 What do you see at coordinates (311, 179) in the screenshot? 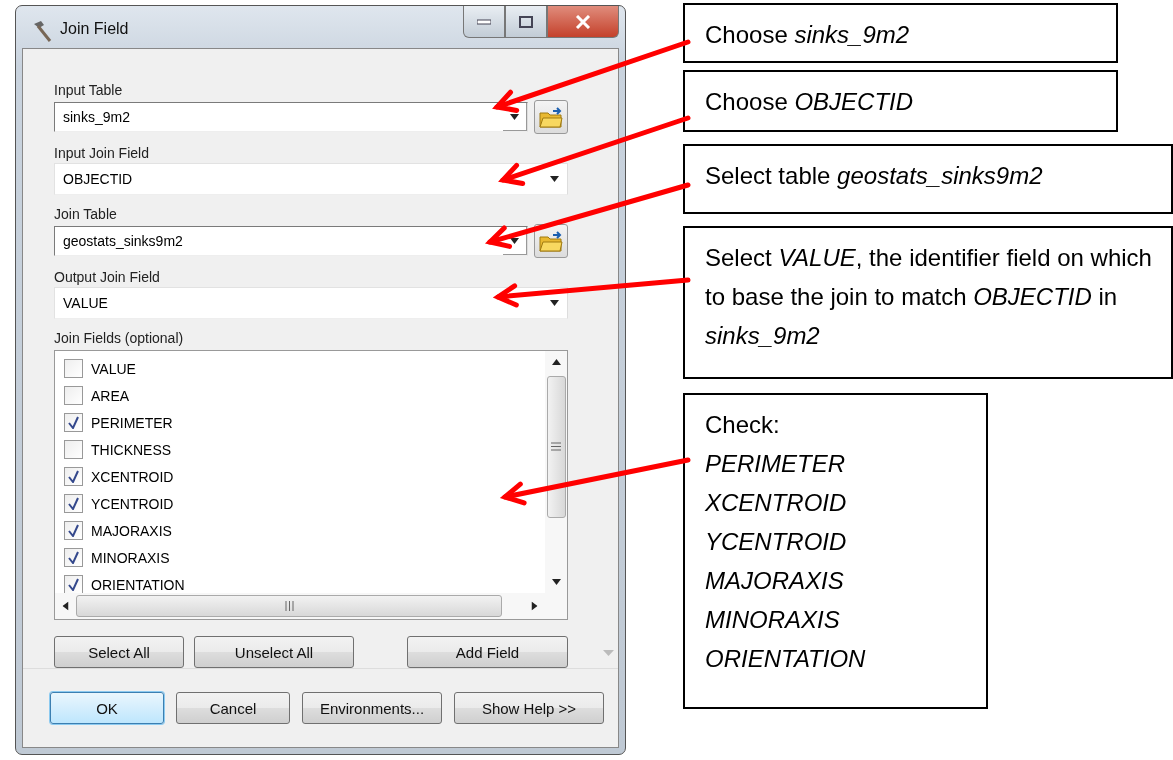
I see `dropdown: OBJECTID` at bounding box center [311, 179].